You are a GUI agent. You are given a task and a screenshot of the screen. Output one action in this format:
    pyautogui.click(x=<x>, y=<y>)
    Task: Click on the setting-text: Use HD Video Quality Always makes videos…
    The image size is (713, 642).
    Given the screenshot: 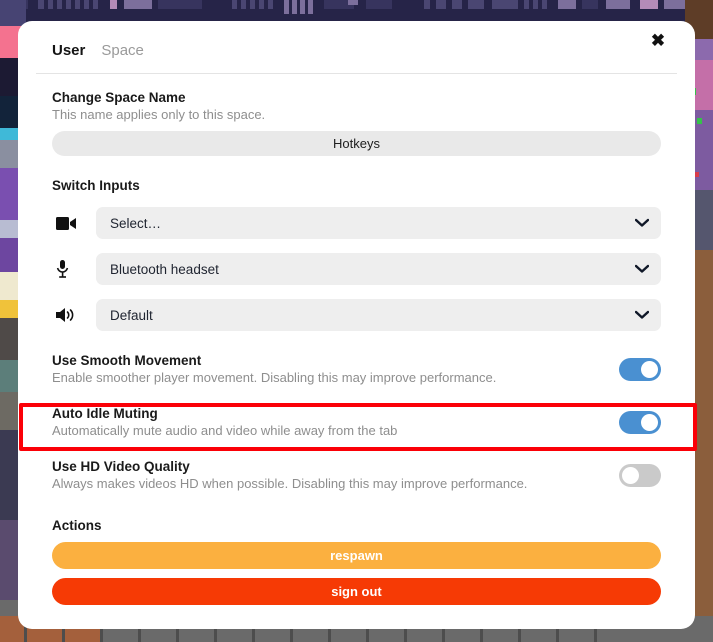 What is the action you would take?
    pyautogui.click(x=289, y=475)
    